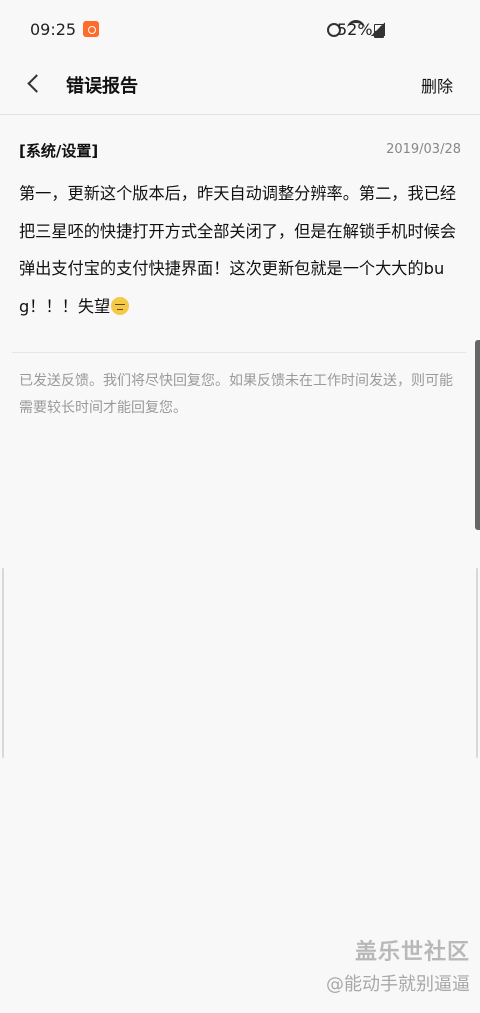 Image resolution: width=480 pixels, height=1013 pixels. I want to click on edge-indicator-right, so click(477, 663).